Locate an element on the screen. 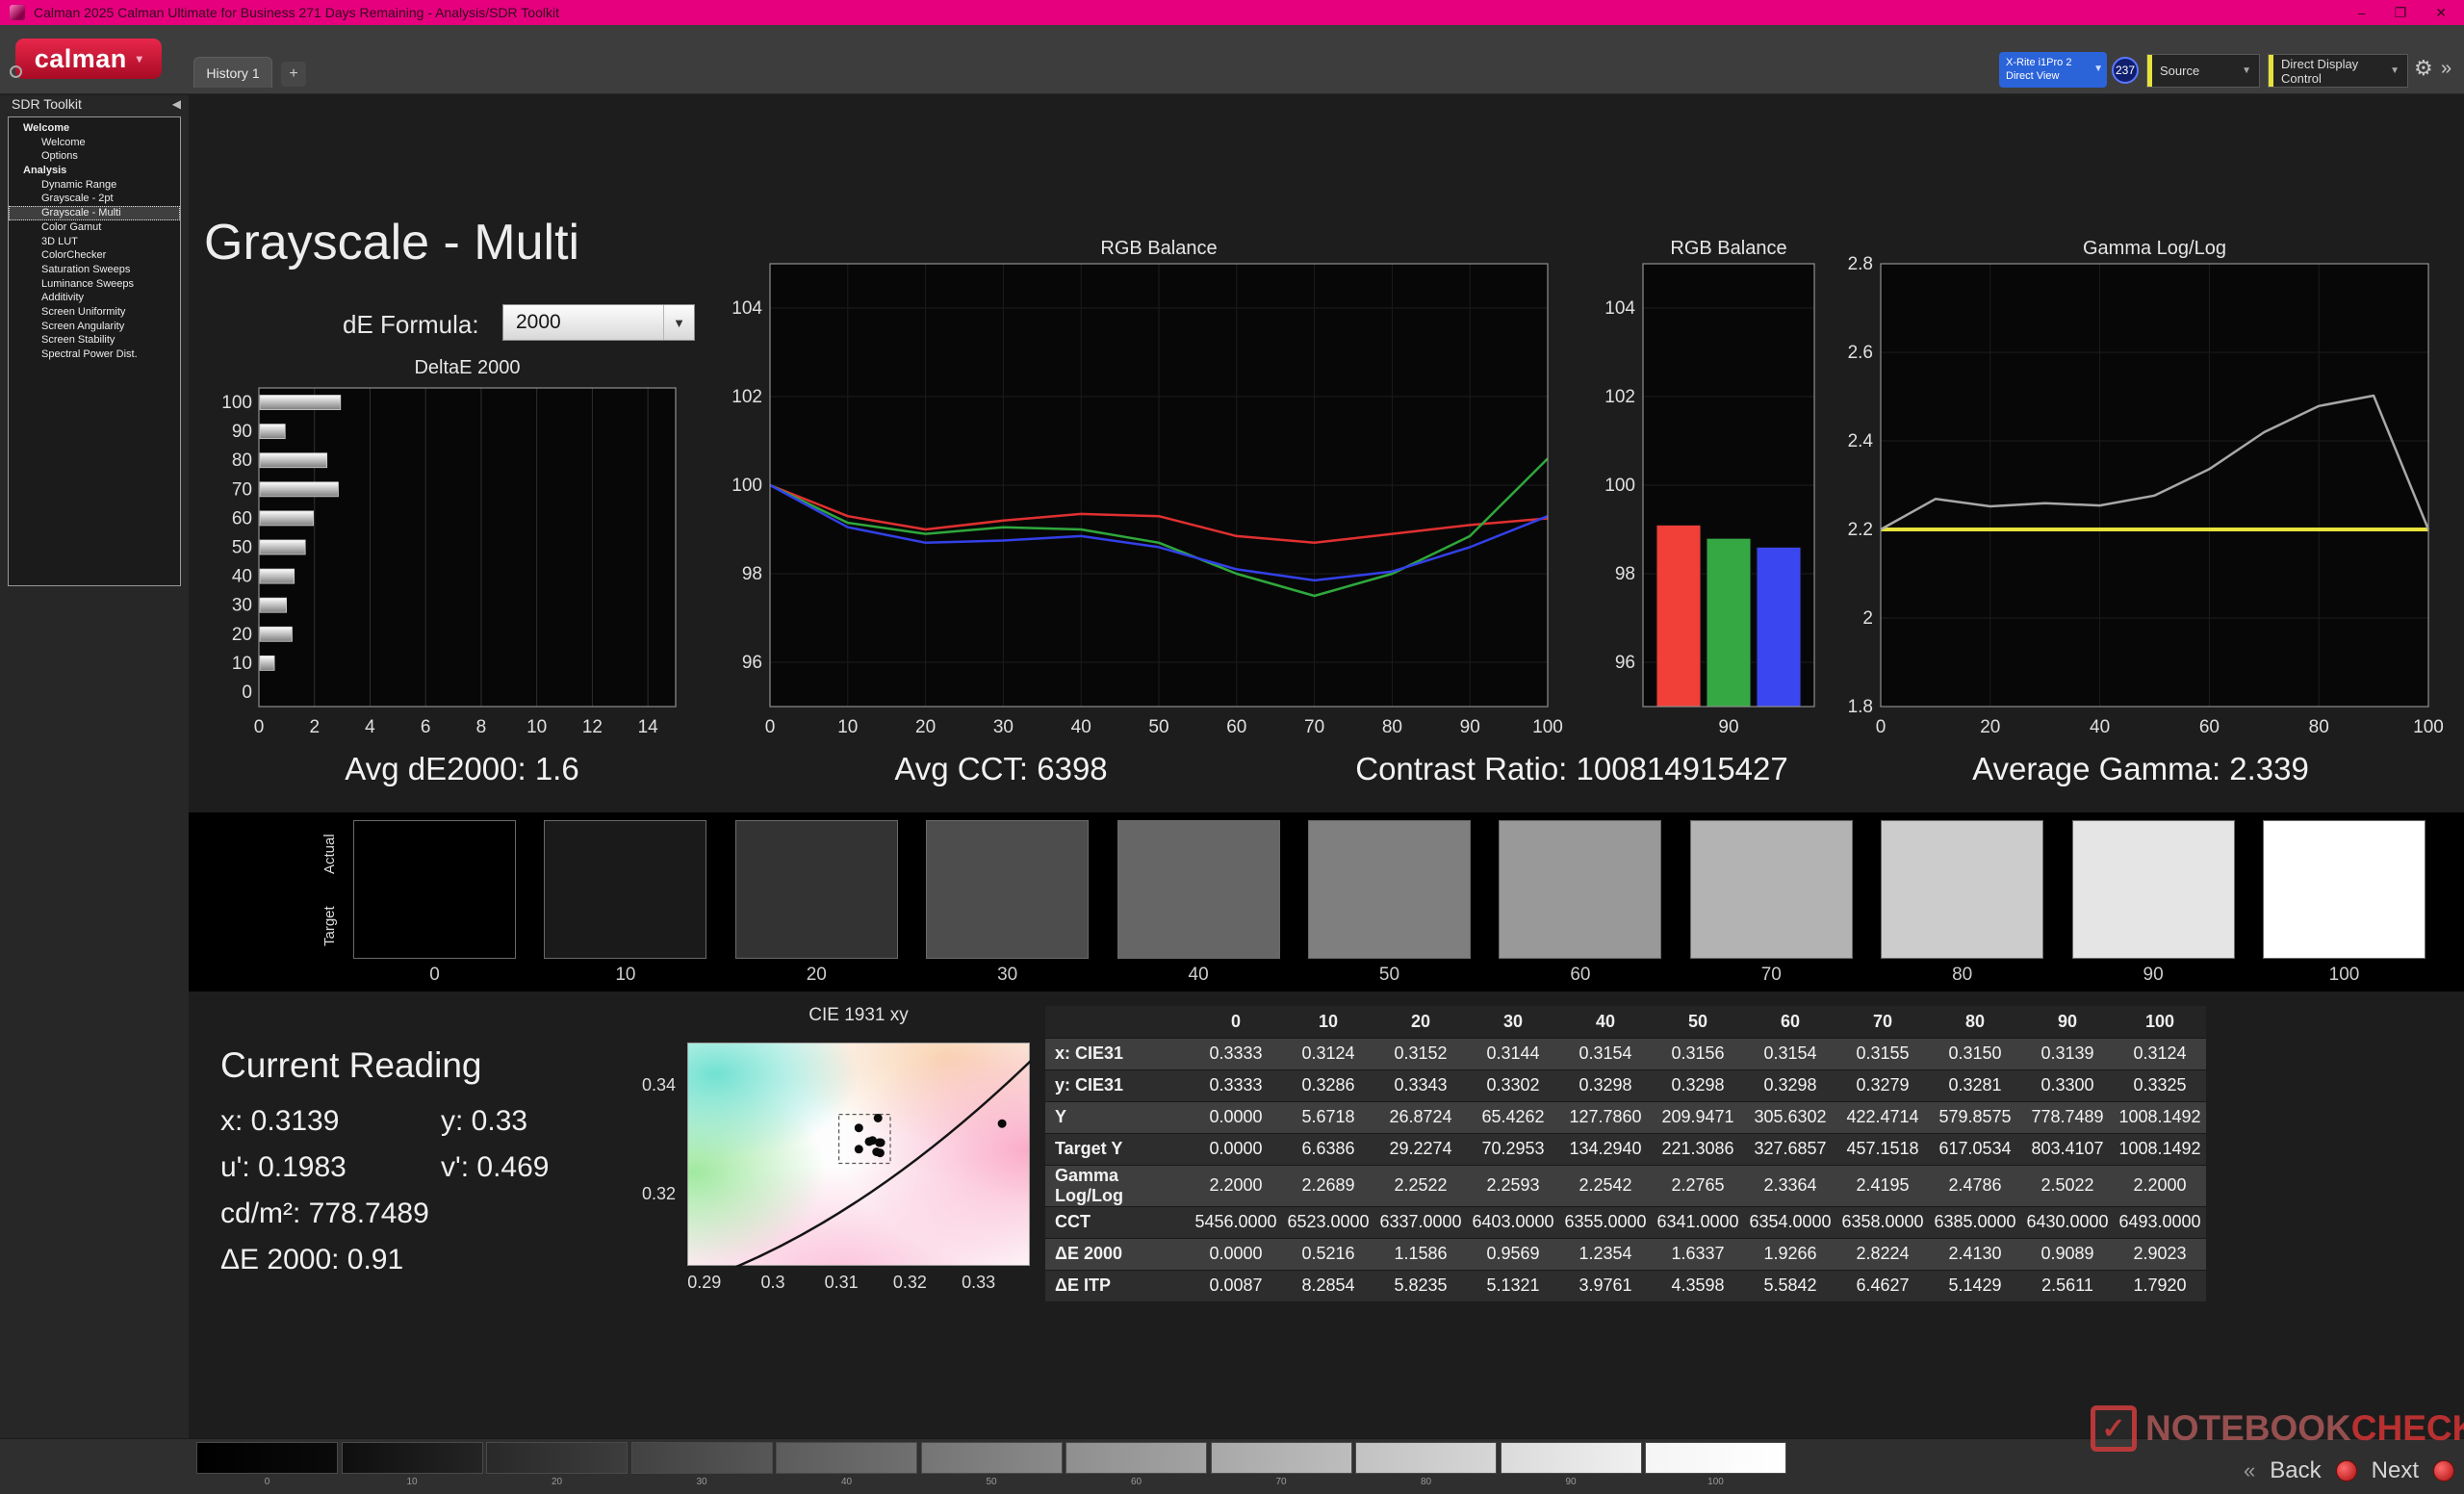 The image size is (2464, 1494). calman-menu-button: calman ▾ is located at coordinates (88, 59).